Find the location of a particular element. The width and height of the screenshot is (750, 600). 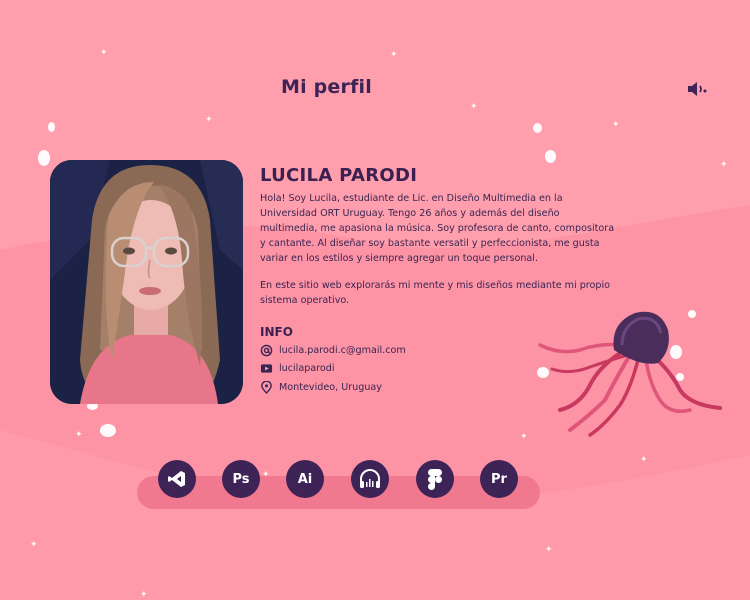

visual-studio-icon is located at coordinates (176, 479).